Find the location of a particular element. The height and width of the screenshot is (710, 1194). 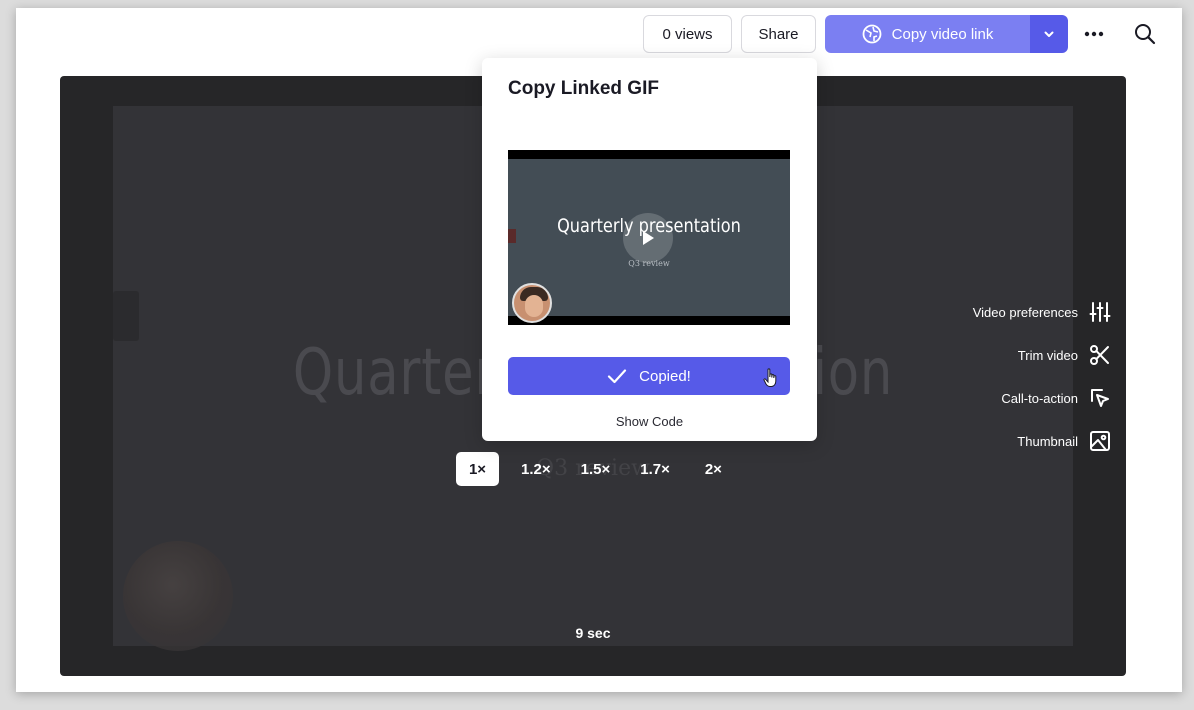

cursor-click-icon is located at coordinates (1100, 398).